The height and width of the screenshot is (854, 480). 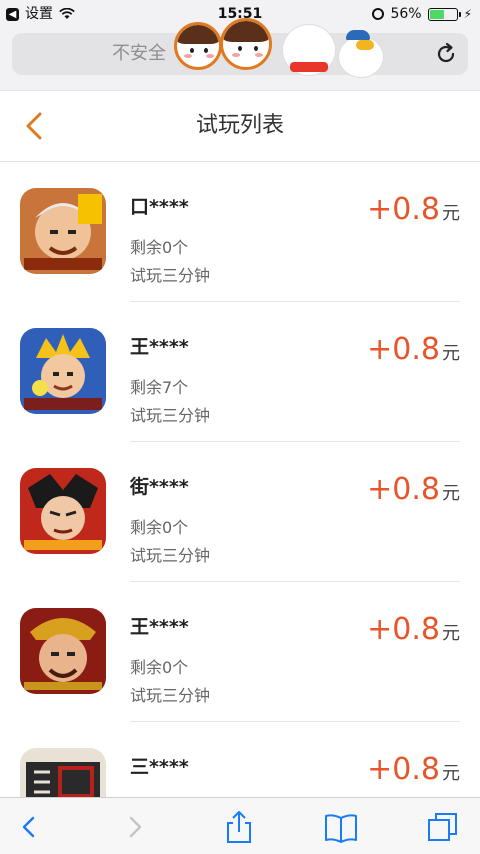 I want to click on bookmarks-icon, so click(x=341, y=827).